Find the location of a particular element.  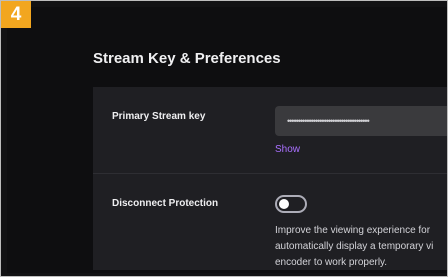

disconnect-protection-toggle is located at coordinates (291, 204).